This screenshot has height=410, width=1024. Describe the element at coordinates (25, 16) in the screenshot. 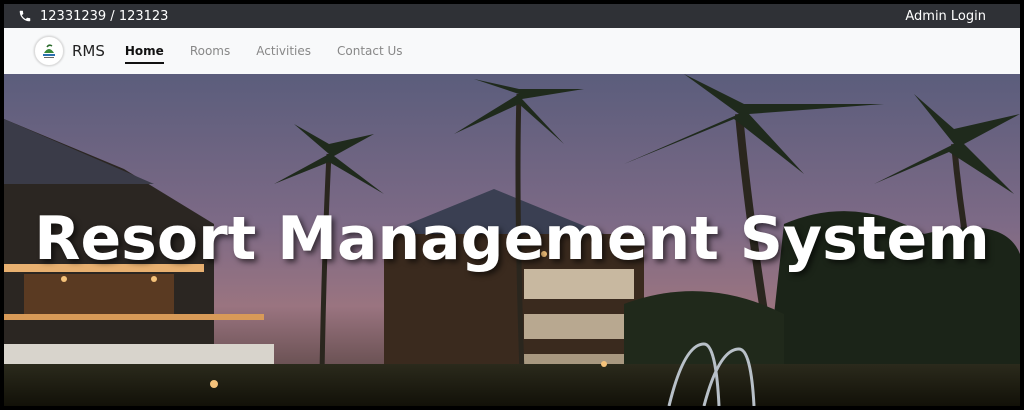

I see `phone-icon` at that location.